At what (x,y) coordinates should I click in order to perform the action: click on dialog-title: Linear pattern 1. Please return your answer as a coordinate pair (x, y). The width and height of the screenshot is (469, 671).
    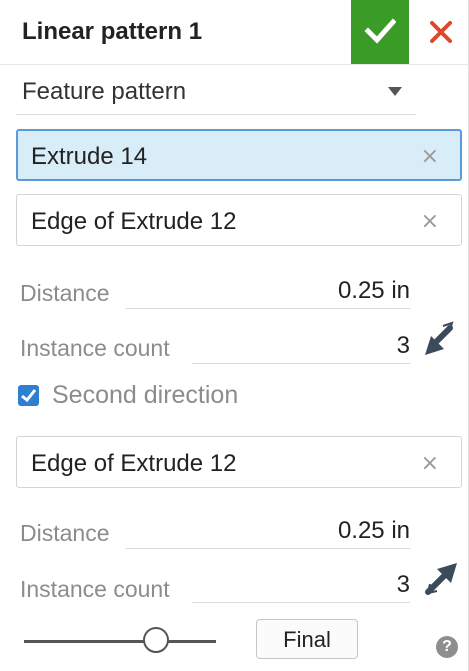
    Looking at the image, I should click on (112, 31).